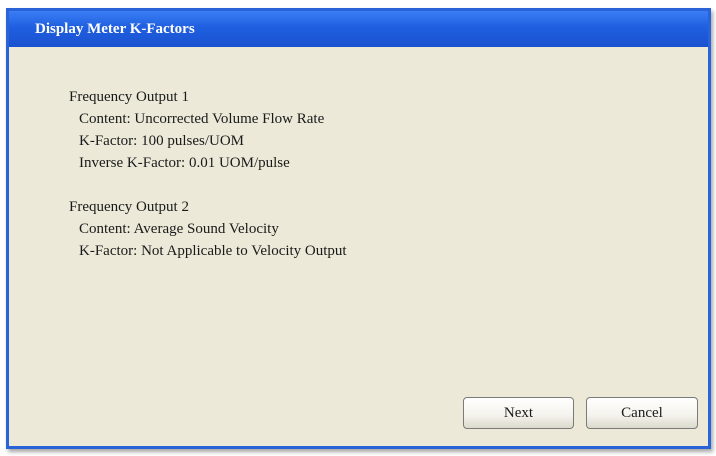  What do you see at coordinates (518, 413) in the screenshot?
I see `next-button: Next` at bounding box center [518, 413].